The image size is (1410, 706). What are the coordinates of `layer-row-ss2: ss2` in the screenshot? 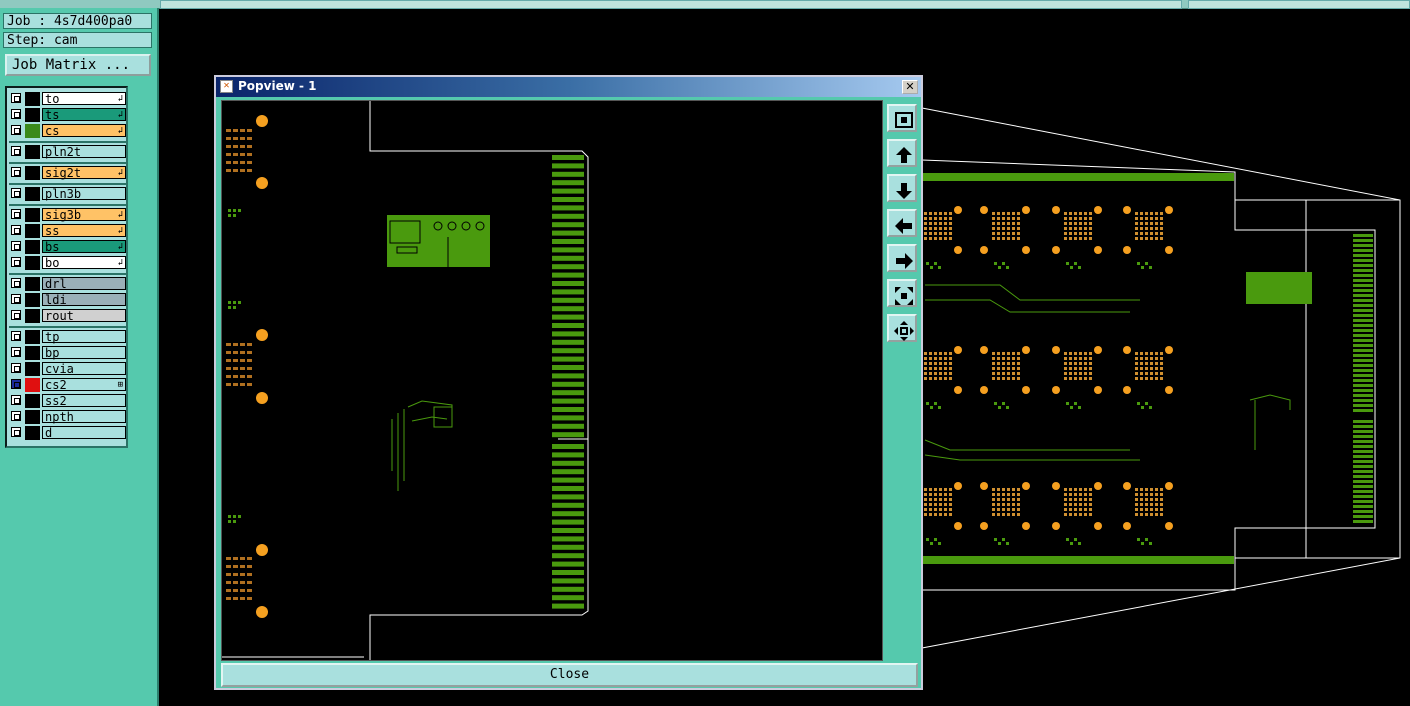 It's located at (67, 401).